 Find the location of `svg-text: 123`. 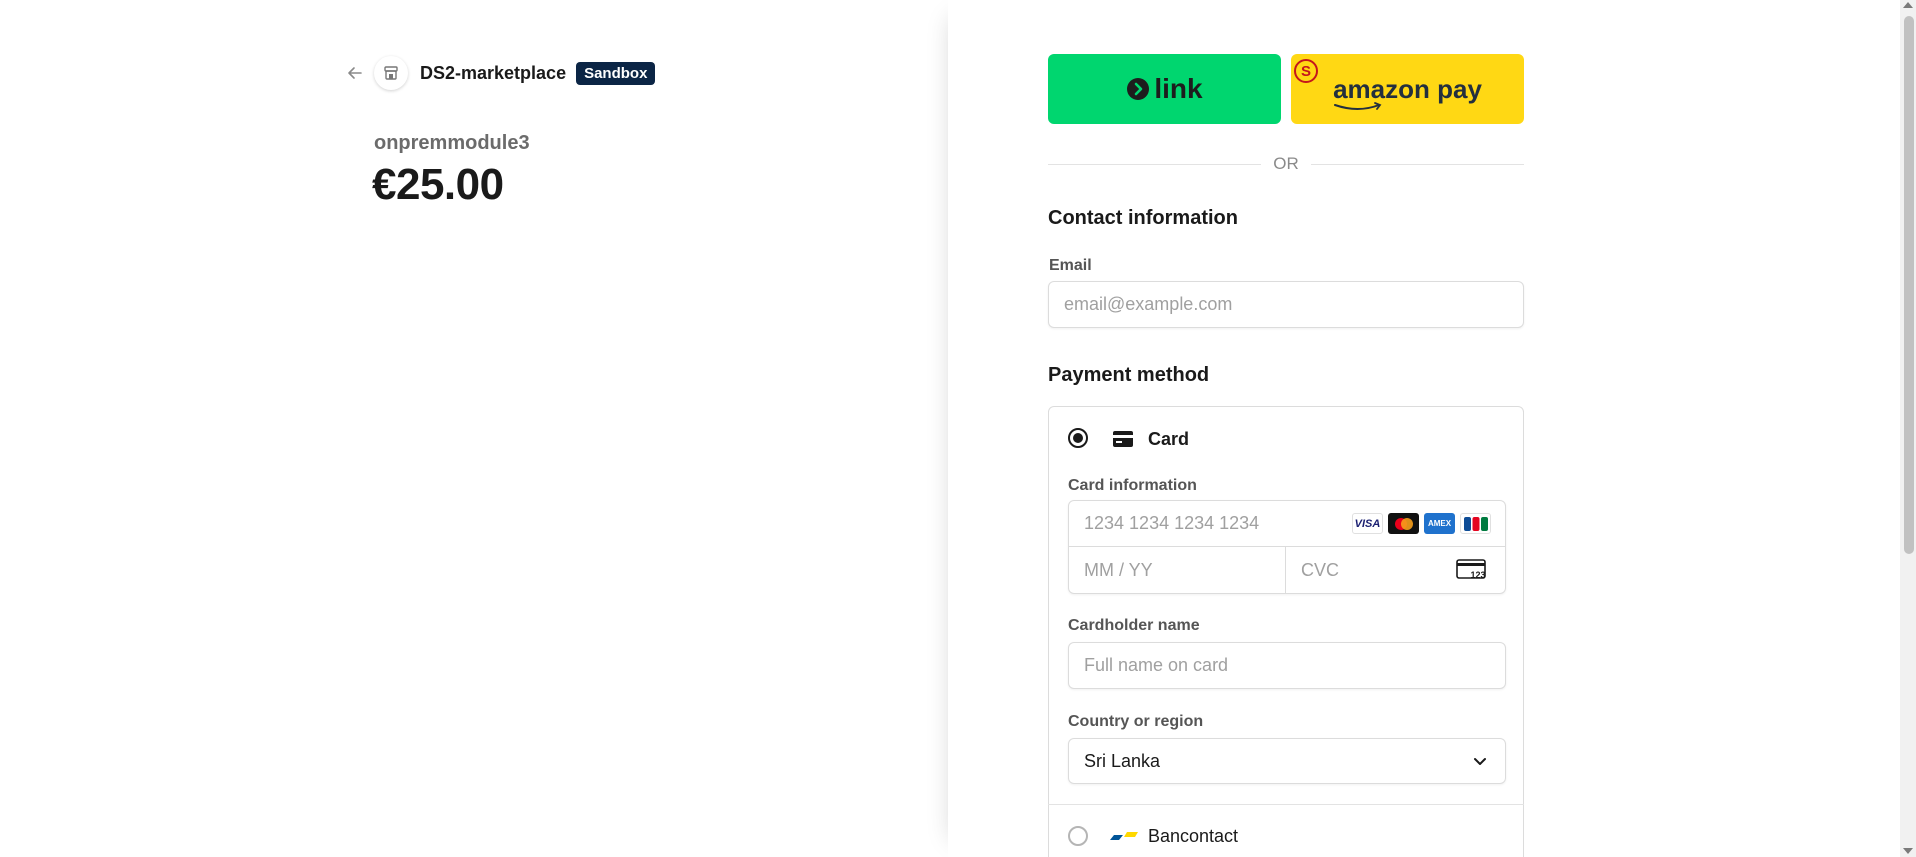

svg-text: 123 is located at coordinates (1477, 575).